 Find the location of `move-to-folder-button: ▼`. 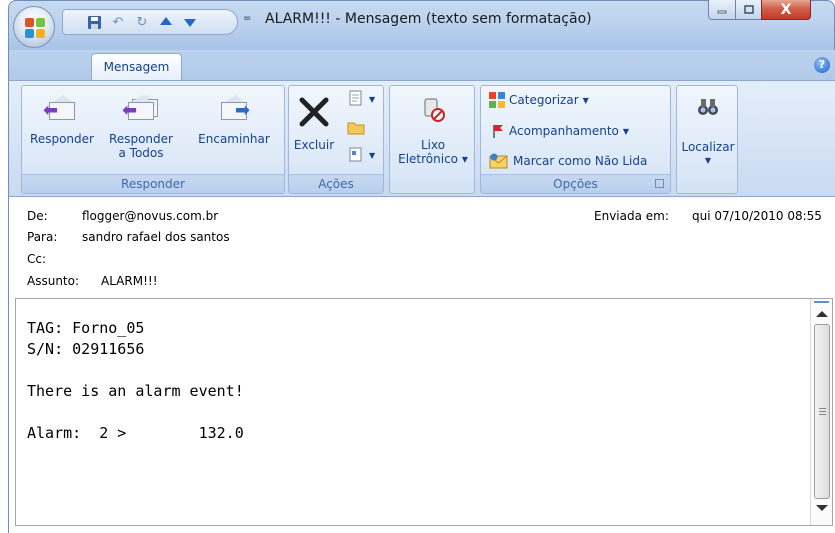

move-to-folder-button: ▼ is located at coordinates (361, 99).